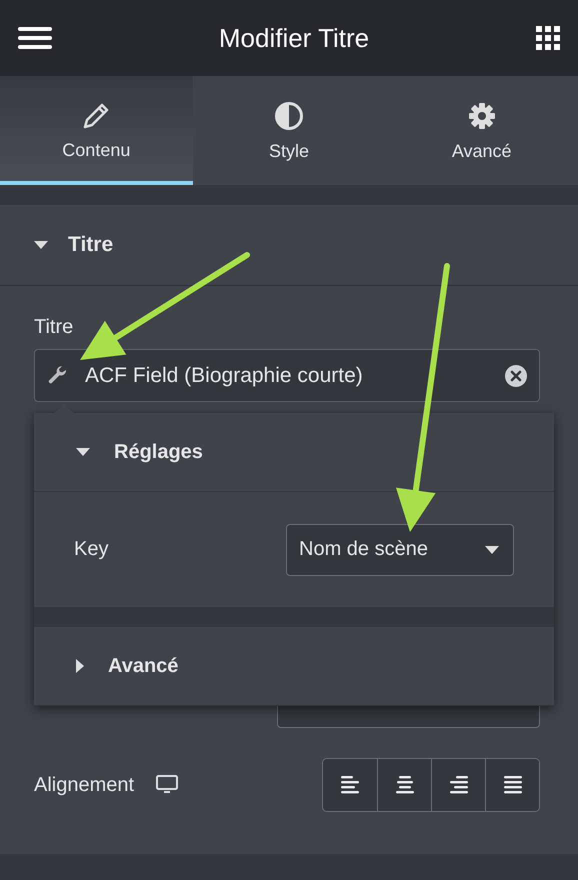 The image size is (578, 880). I want to click on desktop-icon, so click(167, 785).